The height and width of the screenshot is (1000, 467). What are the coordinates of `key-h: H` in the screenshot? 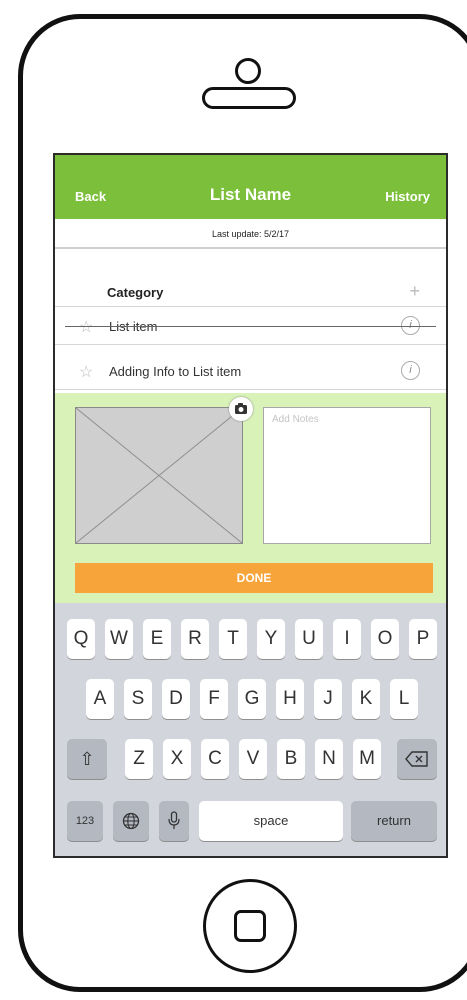 It's located at (290, 699).